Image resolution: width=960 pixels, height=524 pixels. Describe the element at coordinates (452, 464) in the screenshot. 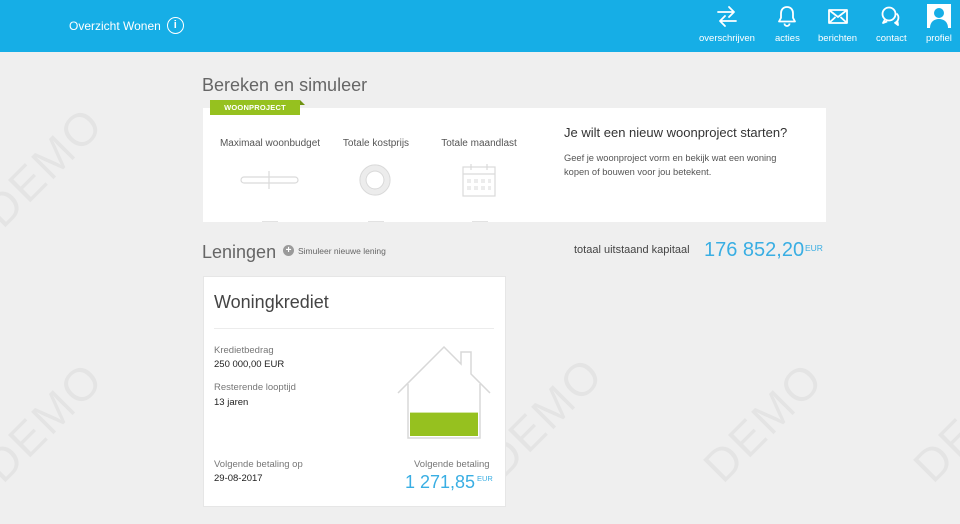

I see `next-payment-label: Volgende betaling` at that location.